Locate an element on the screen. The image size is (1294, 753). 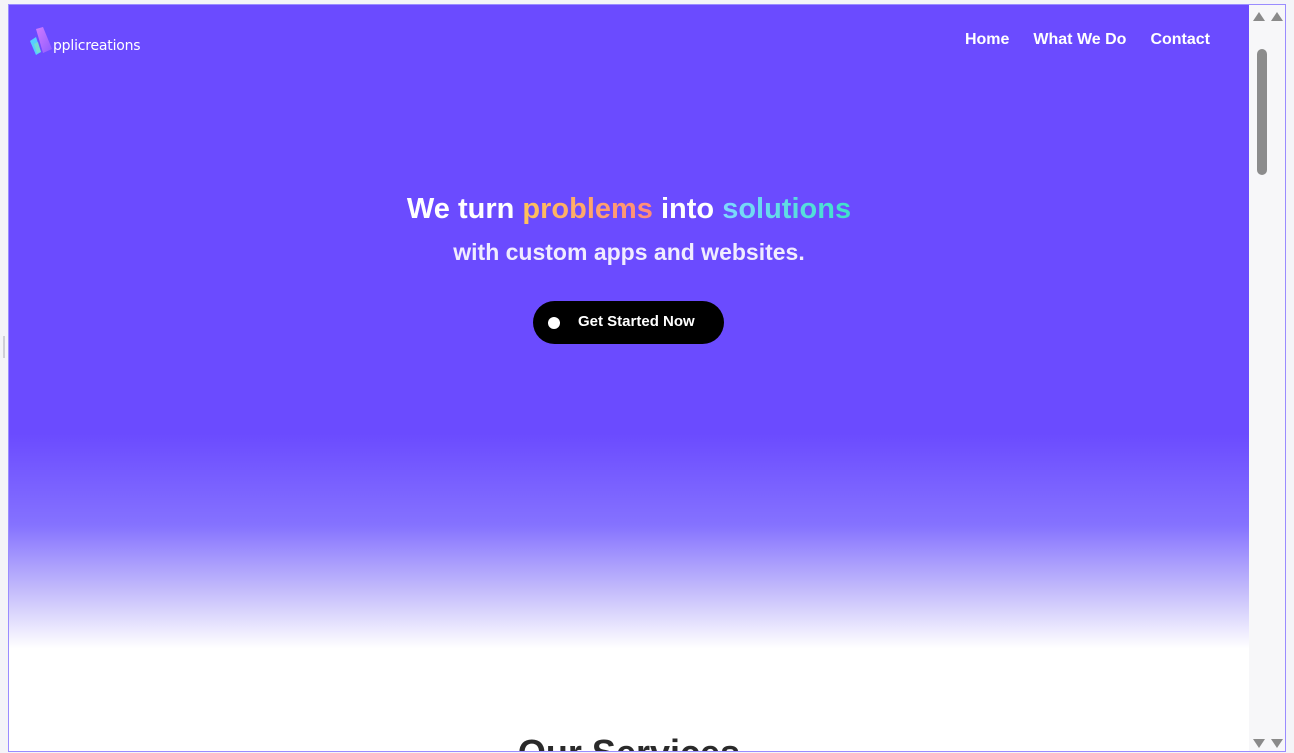
logo-text: pplicreations is located at coordinates (97, 46).